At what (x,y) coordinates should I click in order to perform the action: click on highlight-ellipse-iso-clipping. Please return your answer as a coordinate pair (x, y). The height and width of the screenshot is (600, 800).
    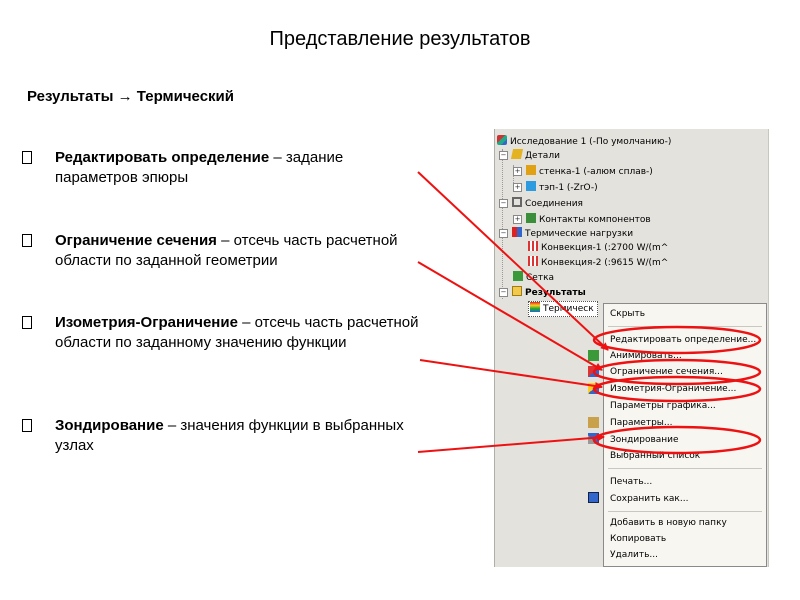
    Looking at the image, I should click on (677, 389).